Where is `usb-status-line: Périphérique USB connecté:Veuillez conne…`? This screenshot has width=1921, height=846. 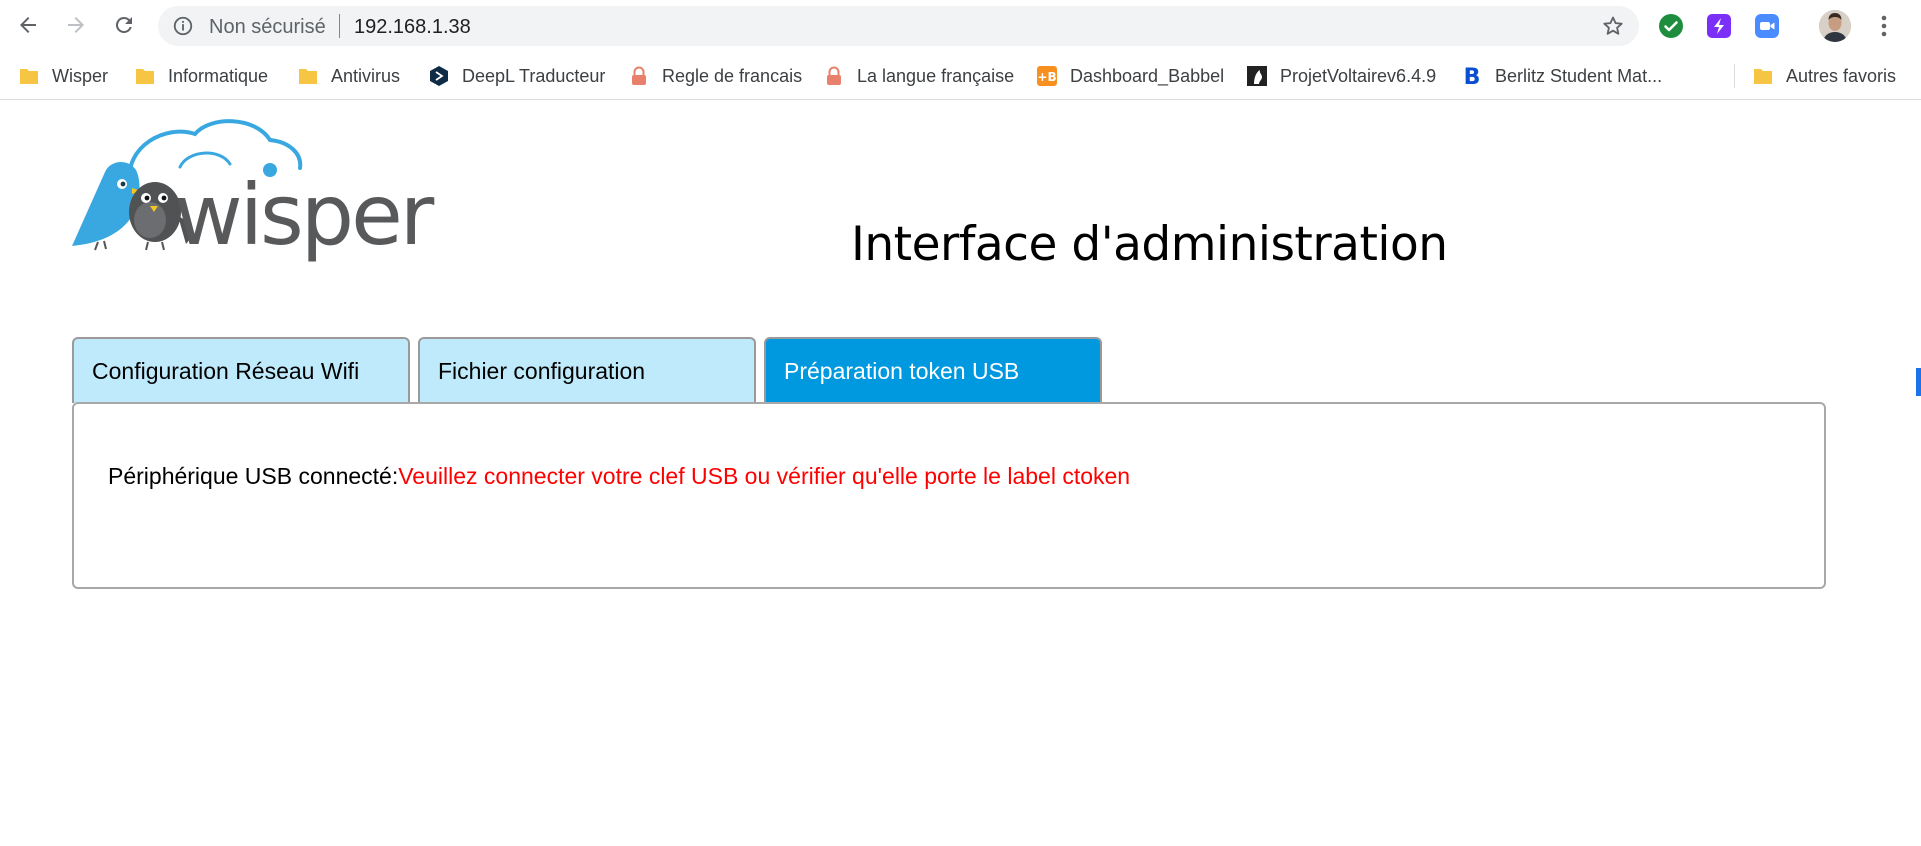 usb-status-line: Périphérique USB connecté:Veuillez conne… is located at coordinates (619, 476).